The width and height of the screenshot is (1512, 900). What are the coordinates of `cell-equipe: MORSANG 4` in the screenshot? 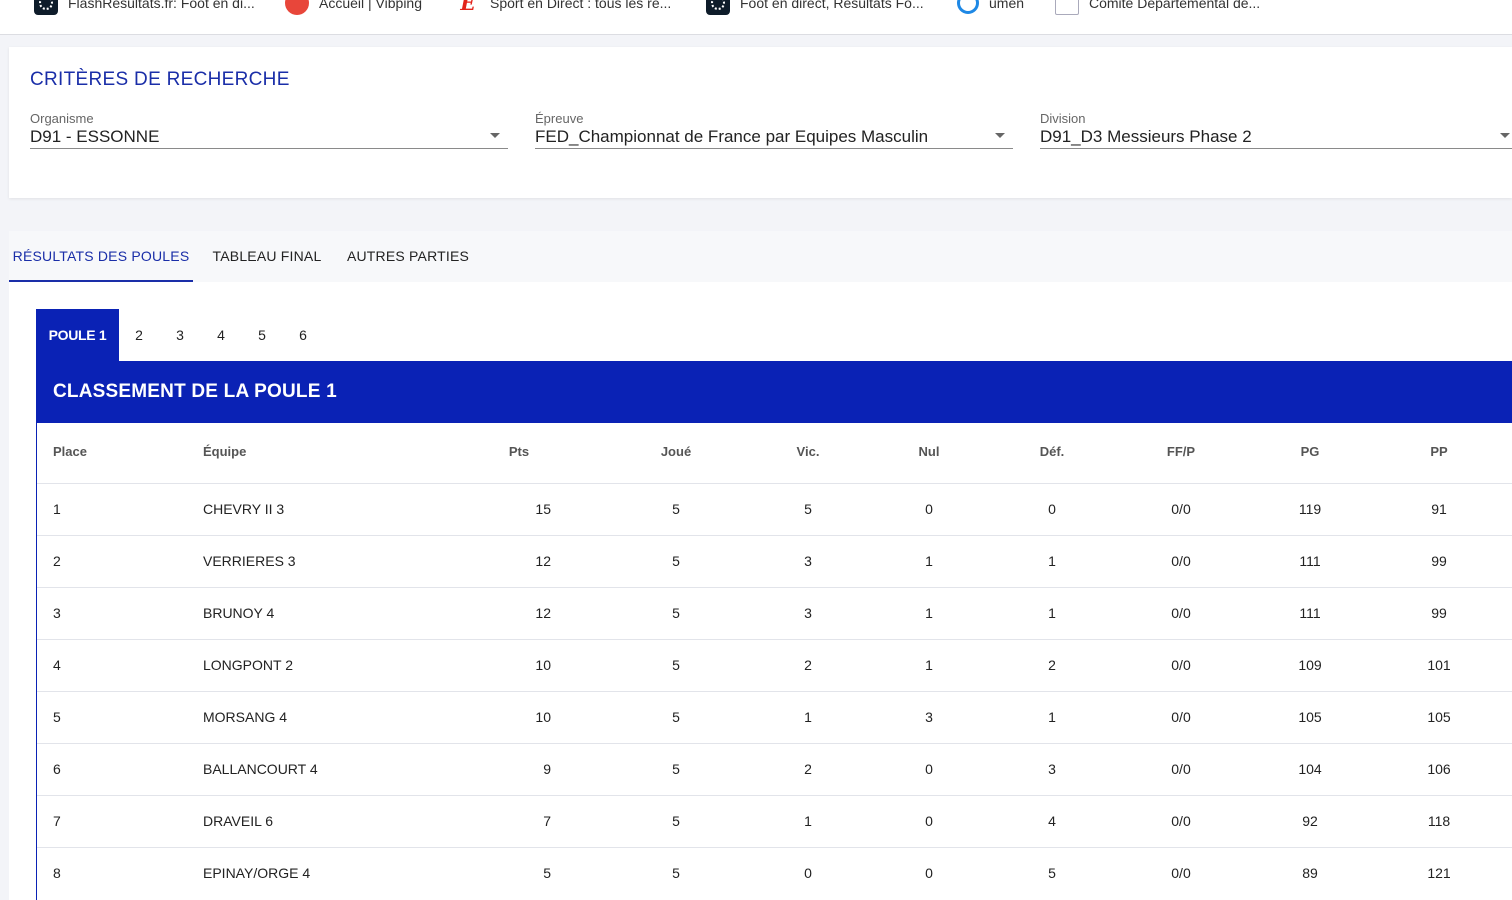 It's located at (245, 717).